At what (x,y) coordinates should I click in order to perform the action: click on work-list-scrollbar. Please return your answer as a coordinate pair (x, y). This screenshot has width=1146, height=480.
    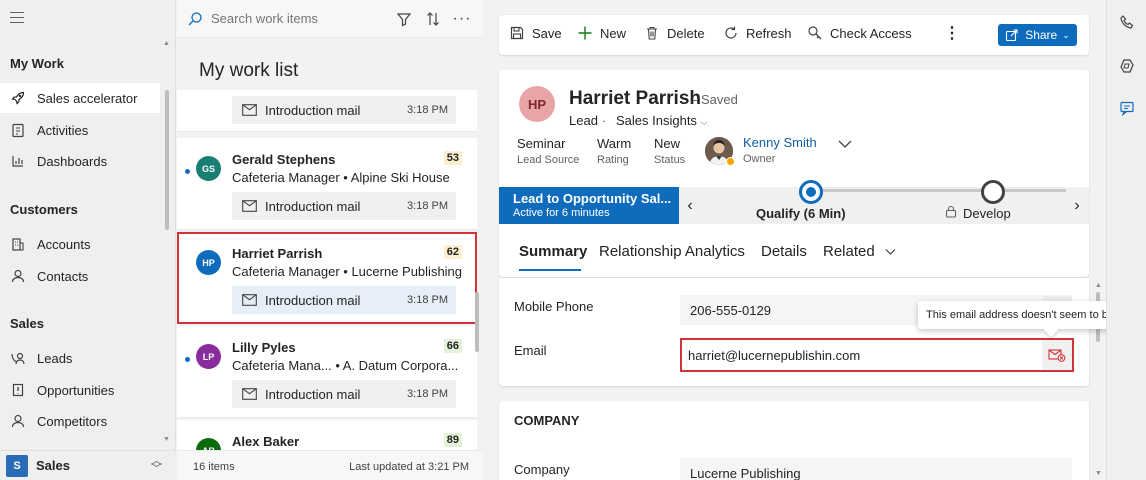
    Looking at the image, I should click on (477, 322).